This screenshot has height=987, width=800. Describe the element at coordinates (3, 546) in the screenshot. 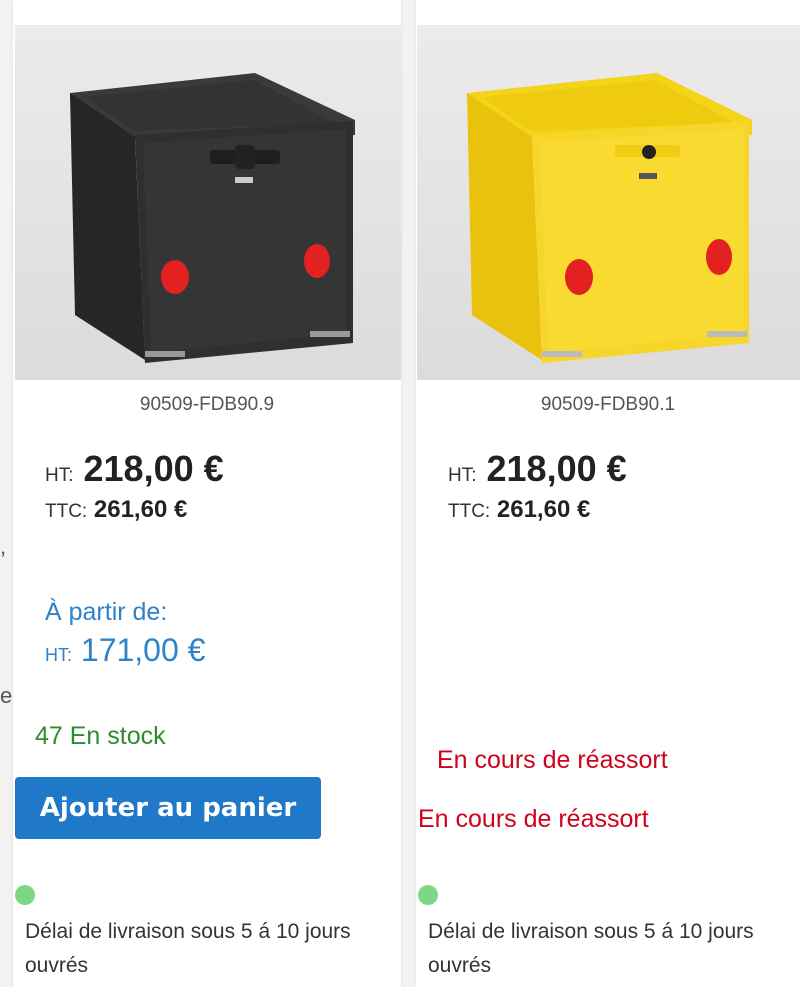

I see `edge-clipped-text: ,` at that location.